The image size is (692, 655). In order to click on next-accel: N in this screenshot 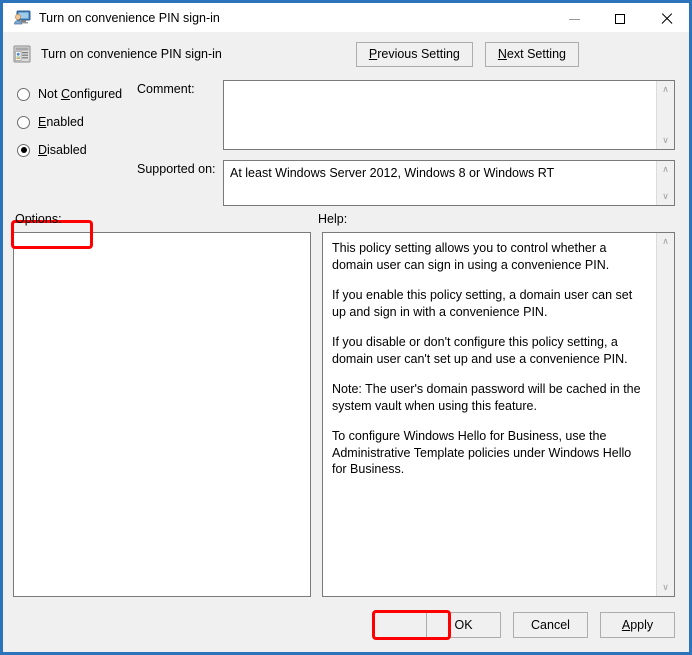, I will do `click(502, 54)`.